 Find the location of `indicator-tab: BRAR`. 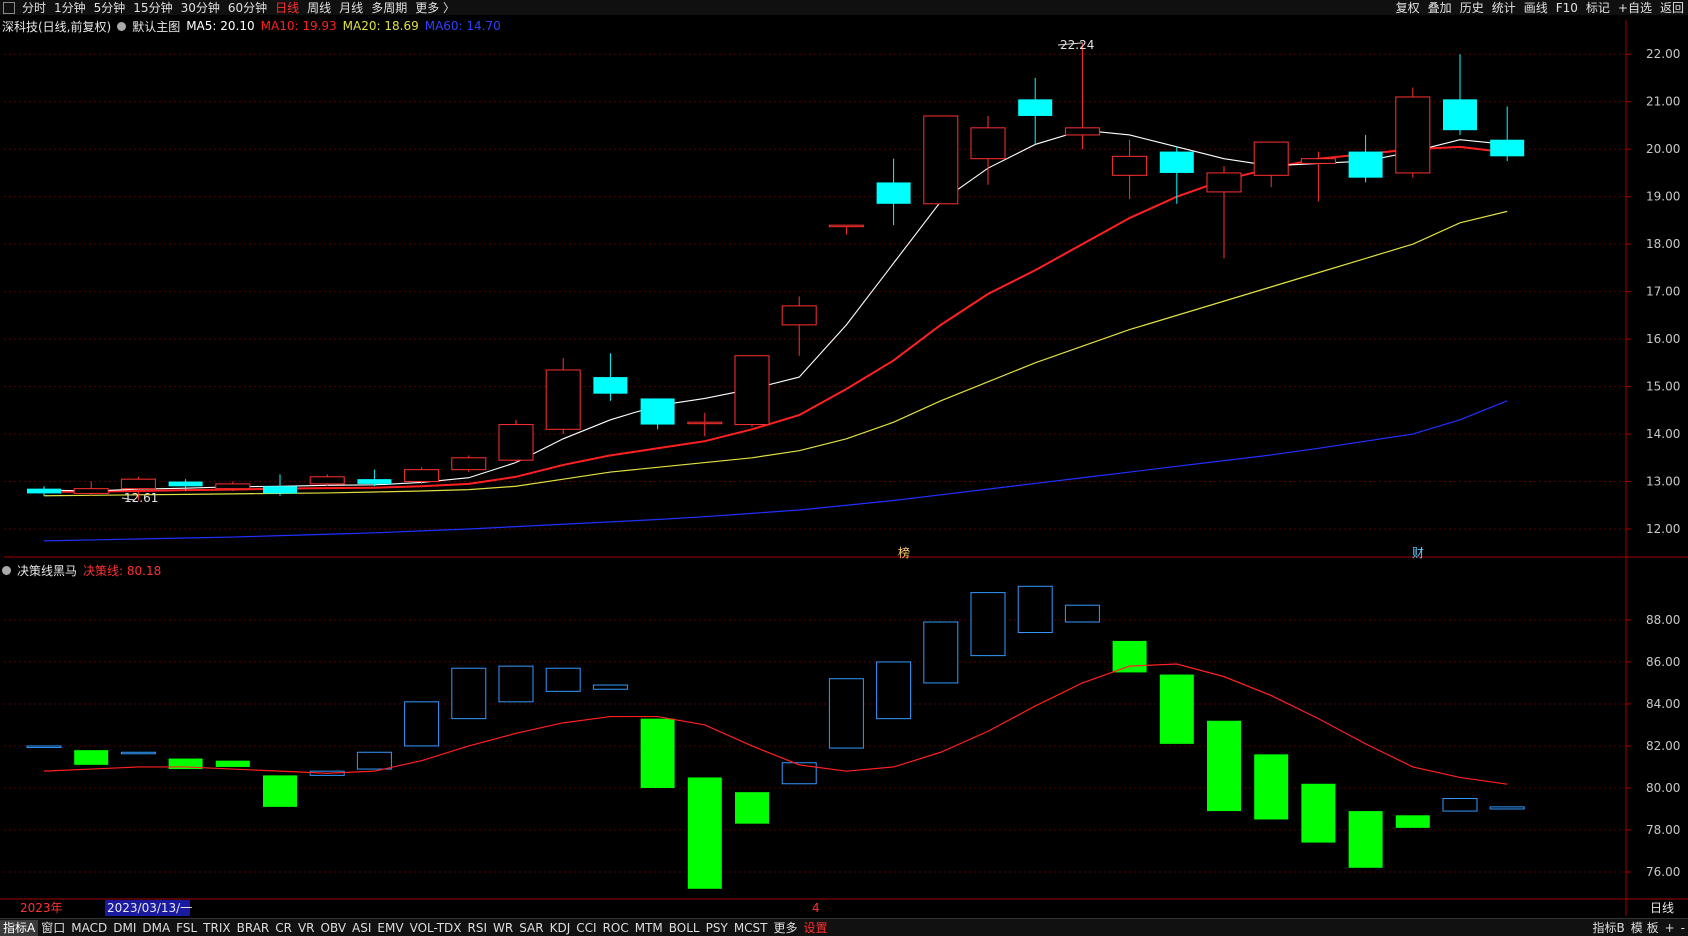

indicator-tab: BRAR is located at coordinates (253, 928).